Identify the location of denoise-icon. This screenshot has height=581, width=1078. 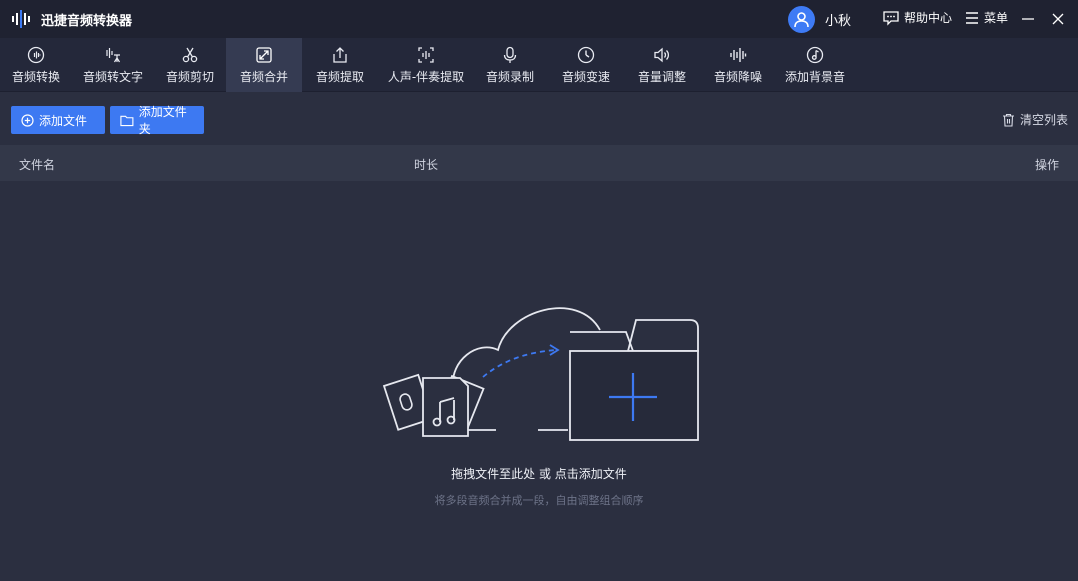
(738, 54).